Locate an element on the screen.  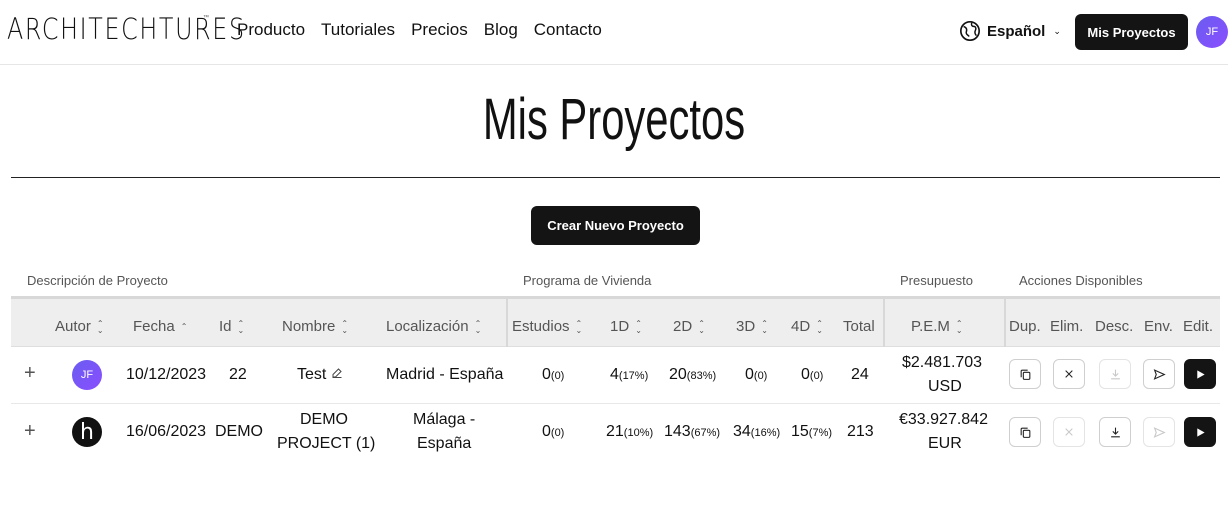
col-total-label: Total is located at coordinates (859, 326).